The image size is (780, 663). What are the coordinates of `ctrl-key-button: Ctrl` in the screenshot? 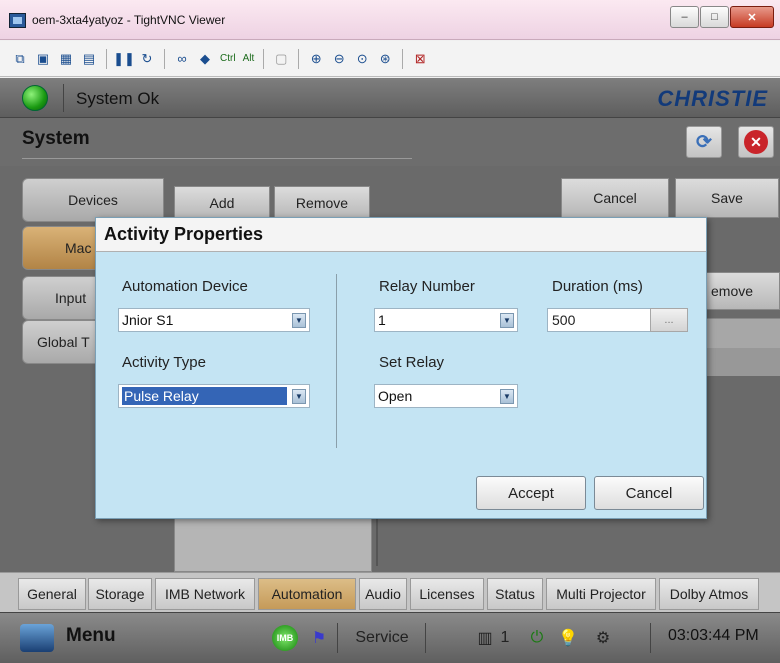 It's located at (228, 59).